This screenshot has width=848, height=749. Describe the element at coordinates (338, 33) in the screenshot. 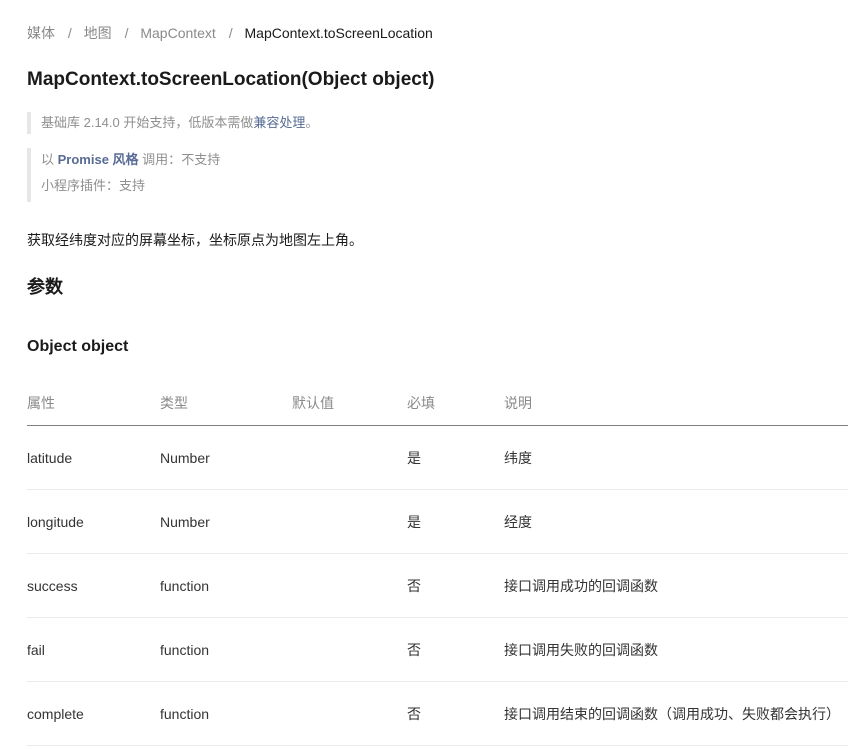

I see `breadcrumb-current: MapContext.toScreenLocation` at that location.